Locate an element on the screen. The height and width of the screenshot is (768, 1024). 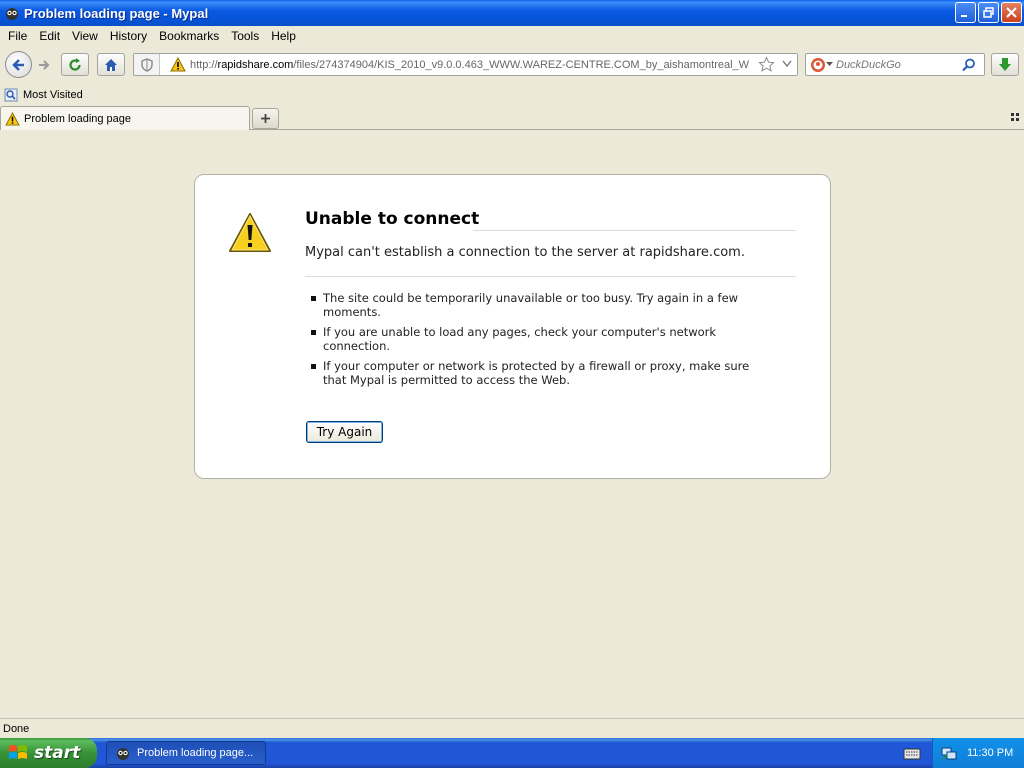
home-button is located at coordinates (111, 64).